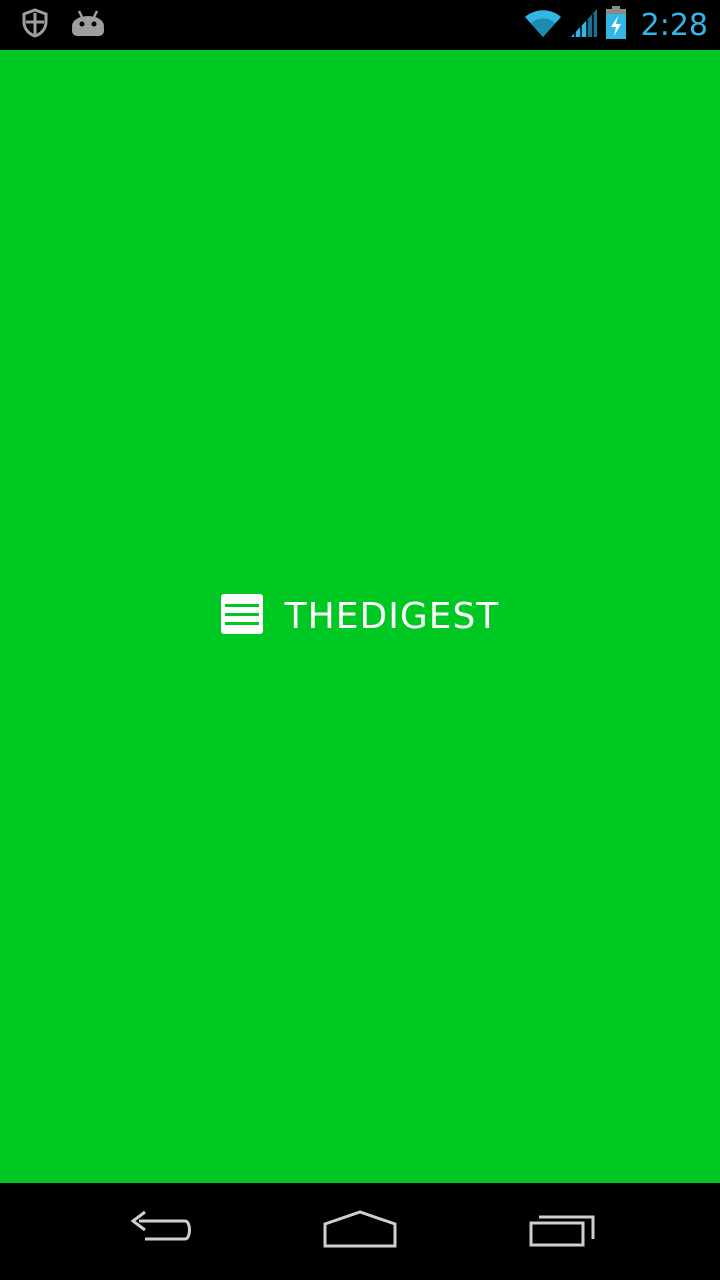  I want to click on navigation-bar, so click(360, 1231).